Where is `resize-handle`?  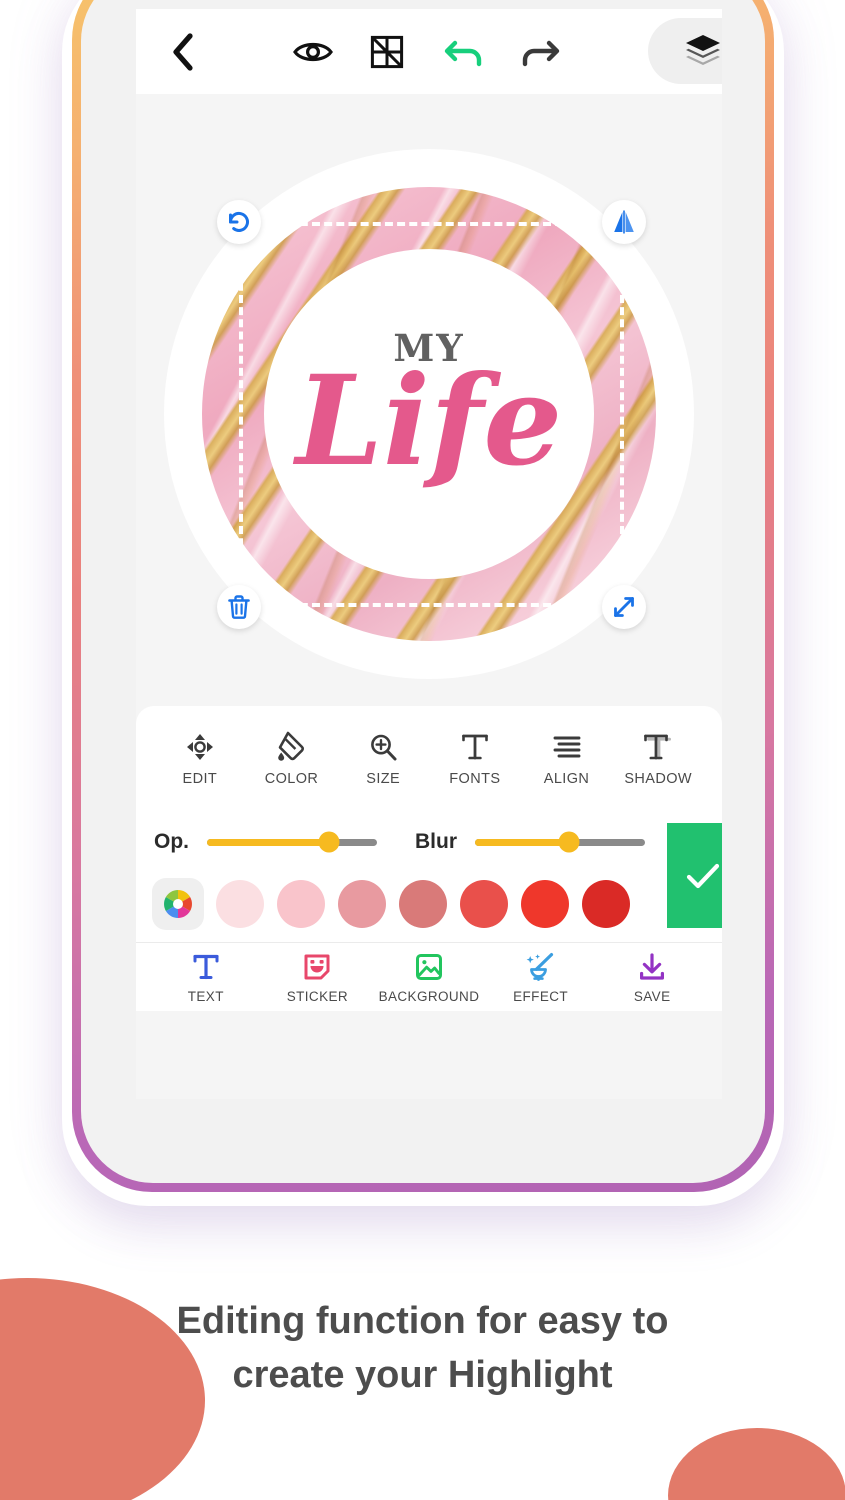 resize-handle is located at coordinates (624, 607).